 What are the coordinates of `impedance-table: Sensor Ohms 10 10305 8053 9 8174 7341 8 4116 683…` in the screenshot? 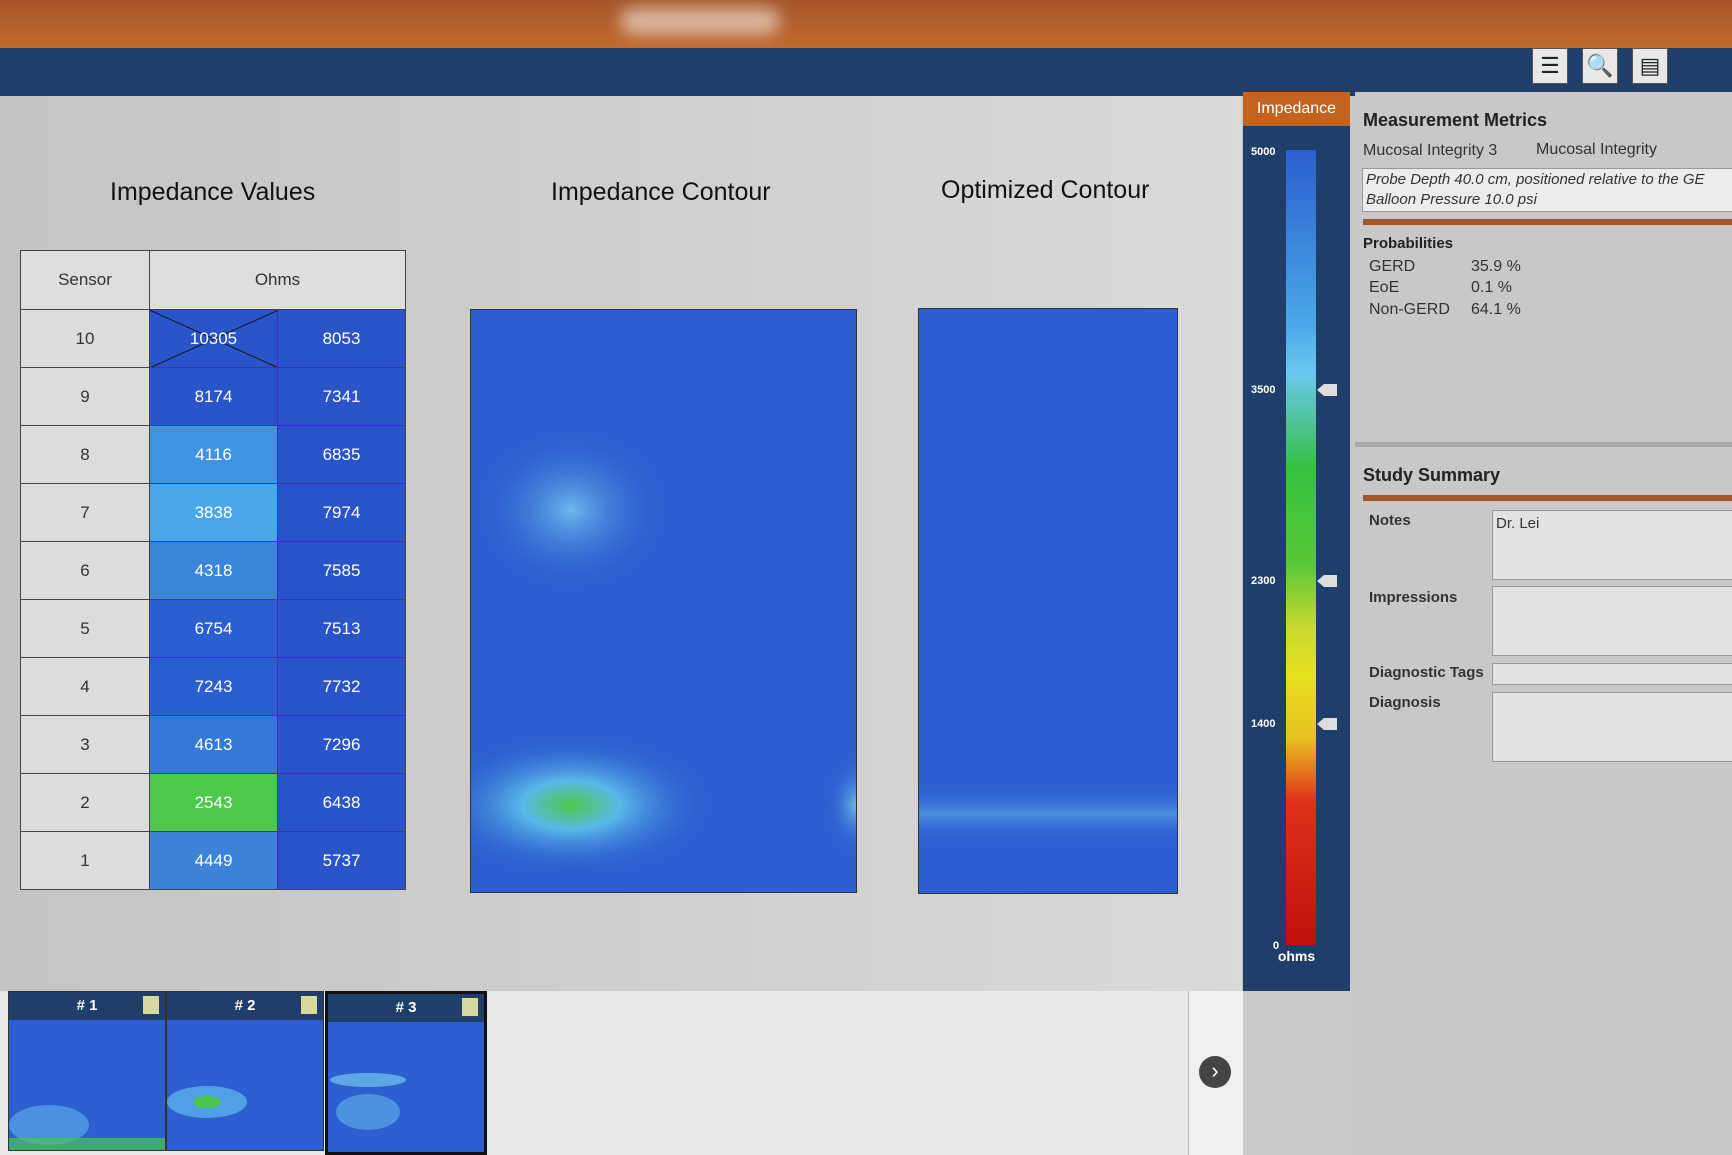 It's located at (213, 570).